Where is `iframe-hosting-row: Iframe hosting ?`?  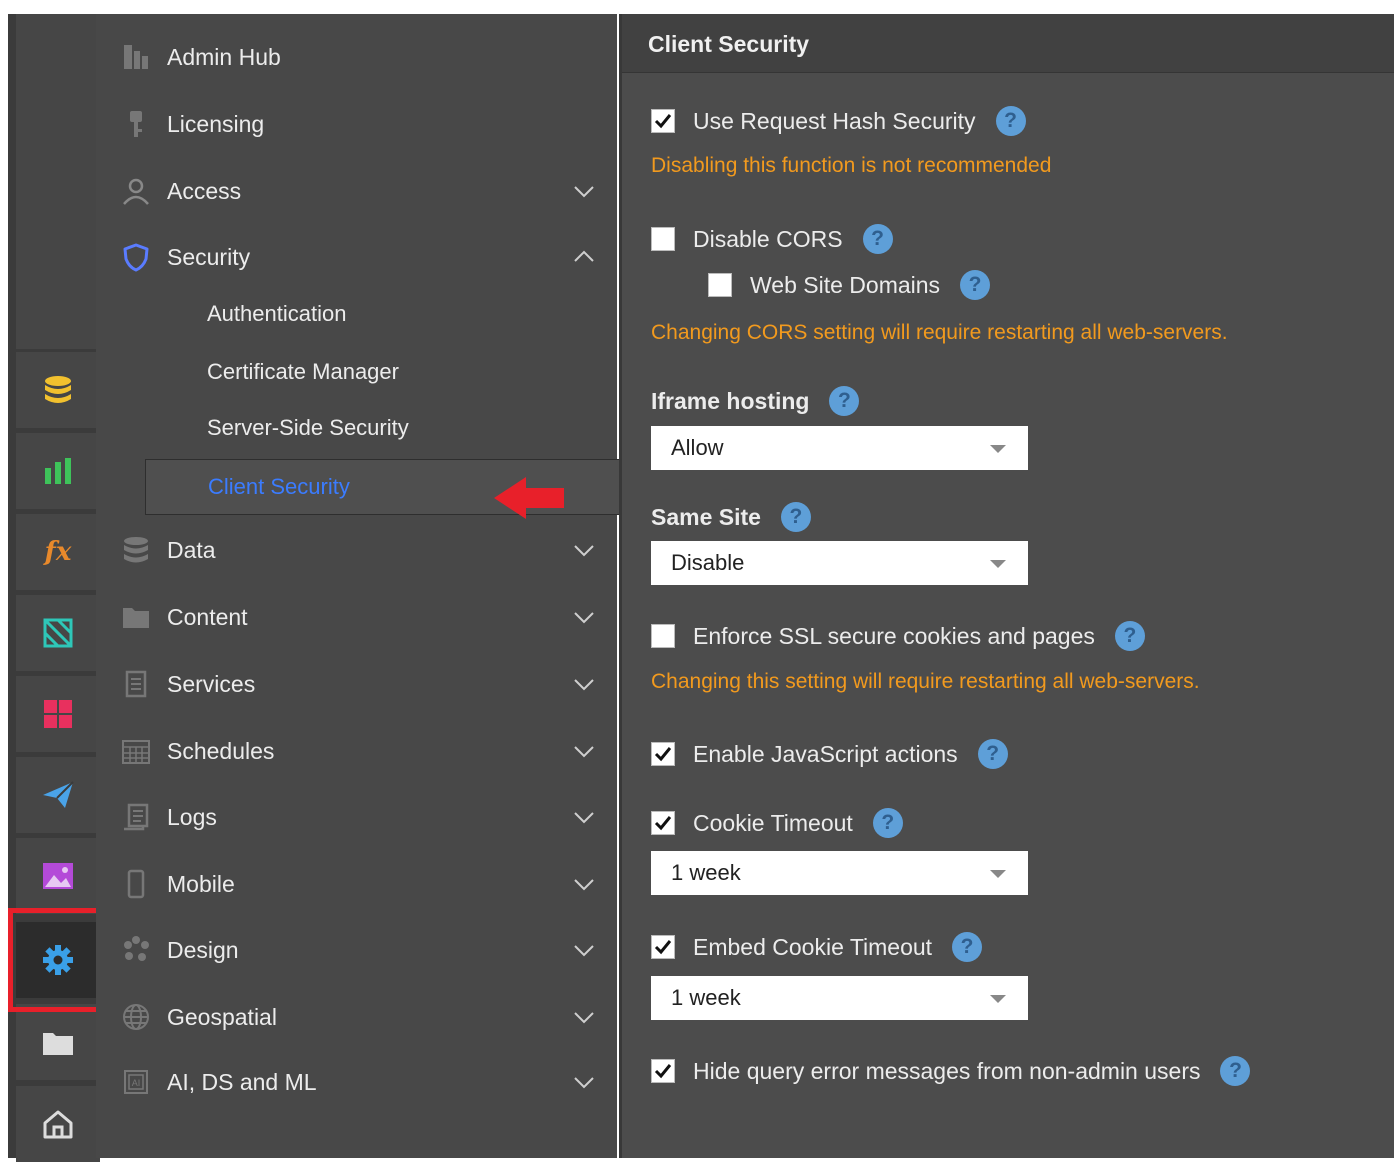
iframe-hosting-row: Iframe hosting ? is located at coordinates (755, 401).